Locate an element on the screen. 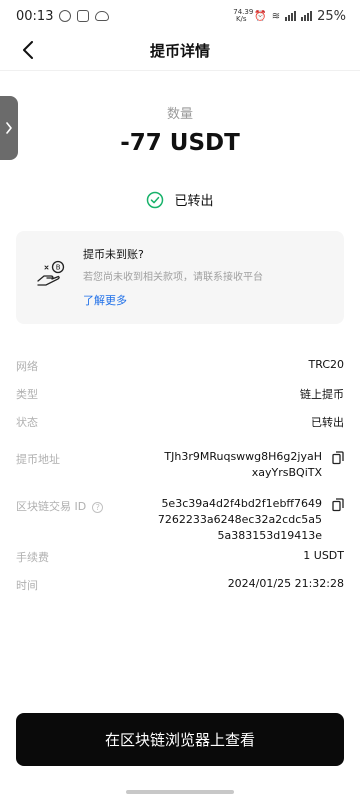  network-speed: 74.39 K/s is located at coordinates (243, 15).